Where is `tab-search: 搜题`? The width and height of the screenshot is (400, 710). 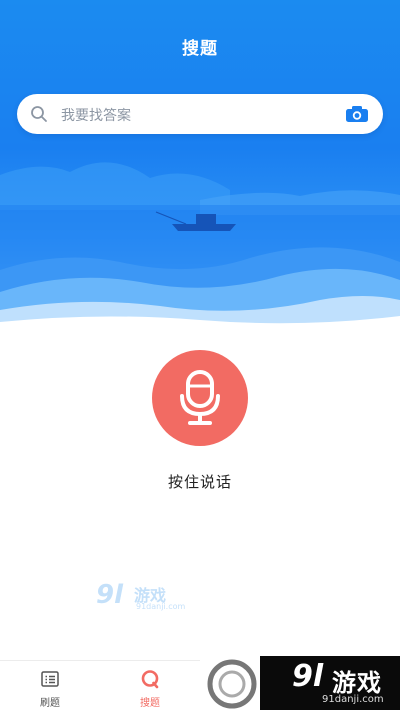
tab-search: 搜题 is located at coordinates (150, 685).